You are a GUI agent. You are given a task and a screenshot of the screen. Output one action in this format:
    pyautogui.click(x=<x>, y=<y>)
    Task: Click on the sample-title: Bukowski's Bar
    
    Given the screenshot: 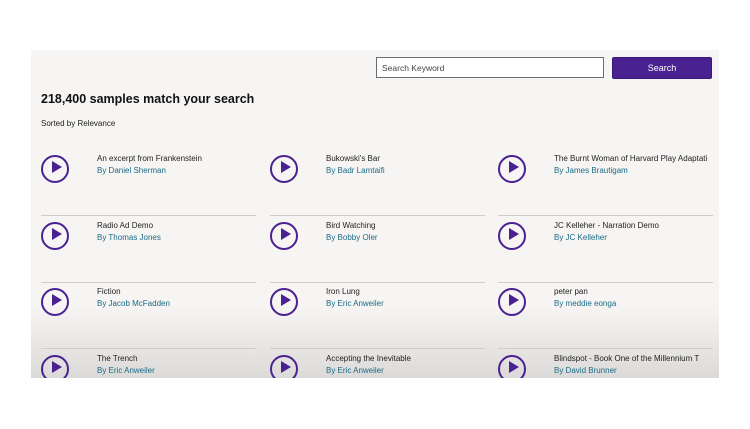 What is the action you would take?
    pyautogui.click(x=405, y=158)
    